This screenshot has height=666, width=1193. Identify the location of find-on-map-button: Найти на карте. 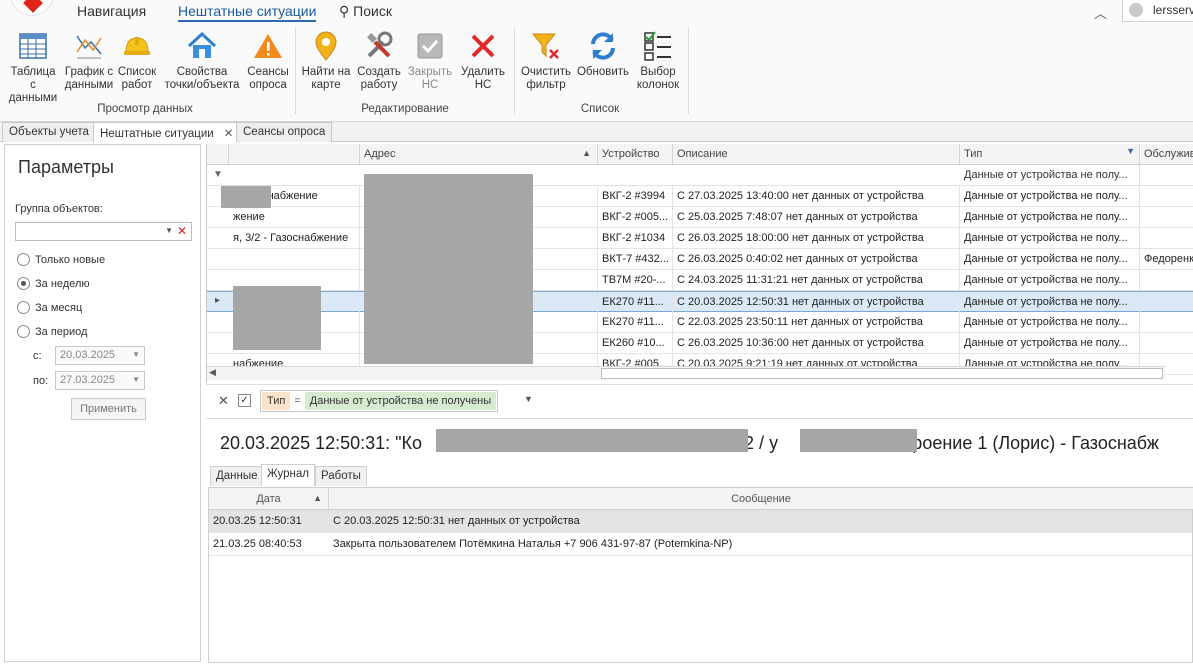
(326, 61).